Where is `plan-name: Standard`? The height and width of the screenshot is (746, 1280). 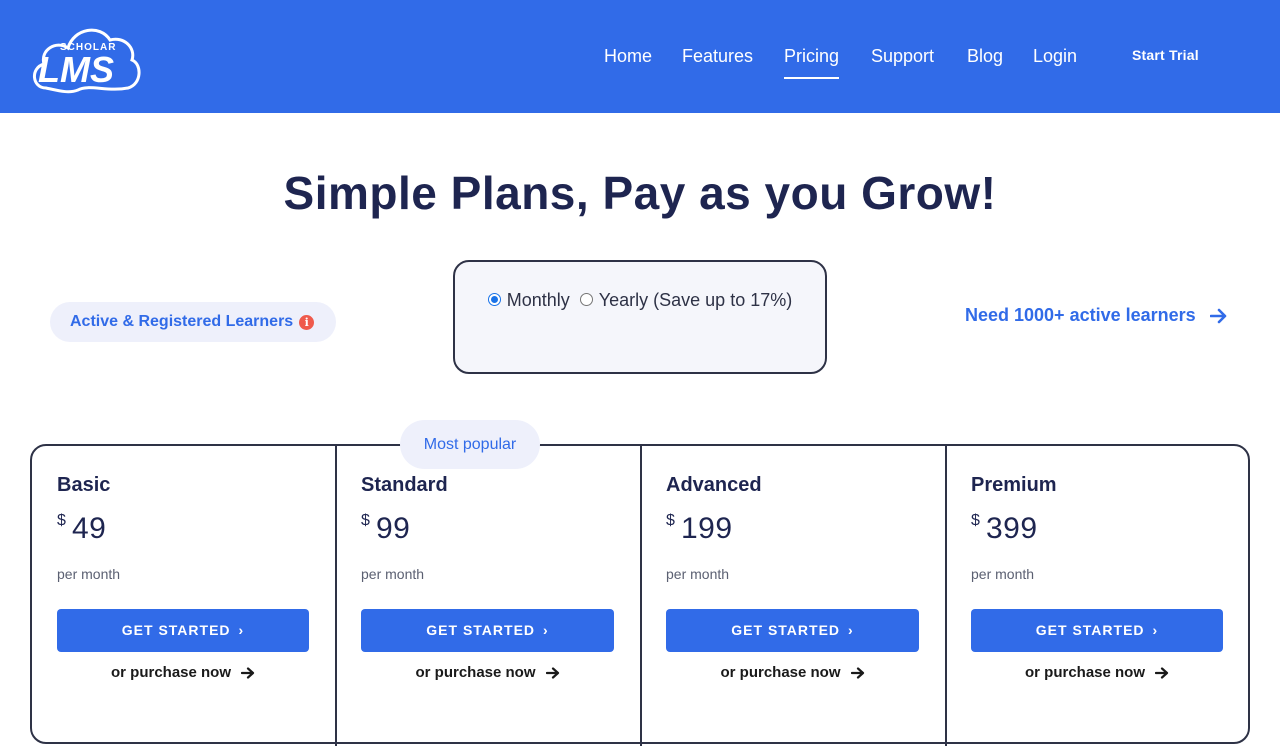 plan-name: Standard is located at coordinates (404, 485).